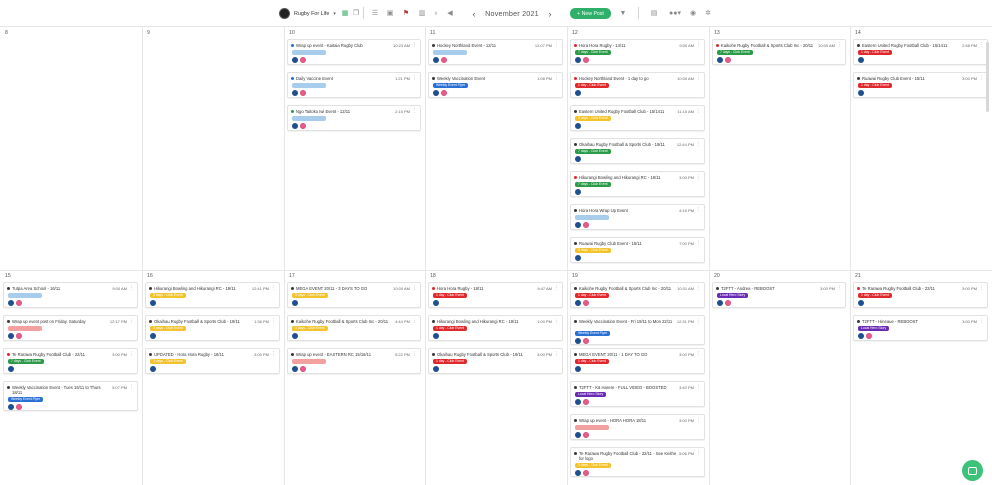 The image size is (992, 485). Describe the element at coordinates (474, 14) in the screenshot. I see `chevron-left-icon: ‹` at that location.